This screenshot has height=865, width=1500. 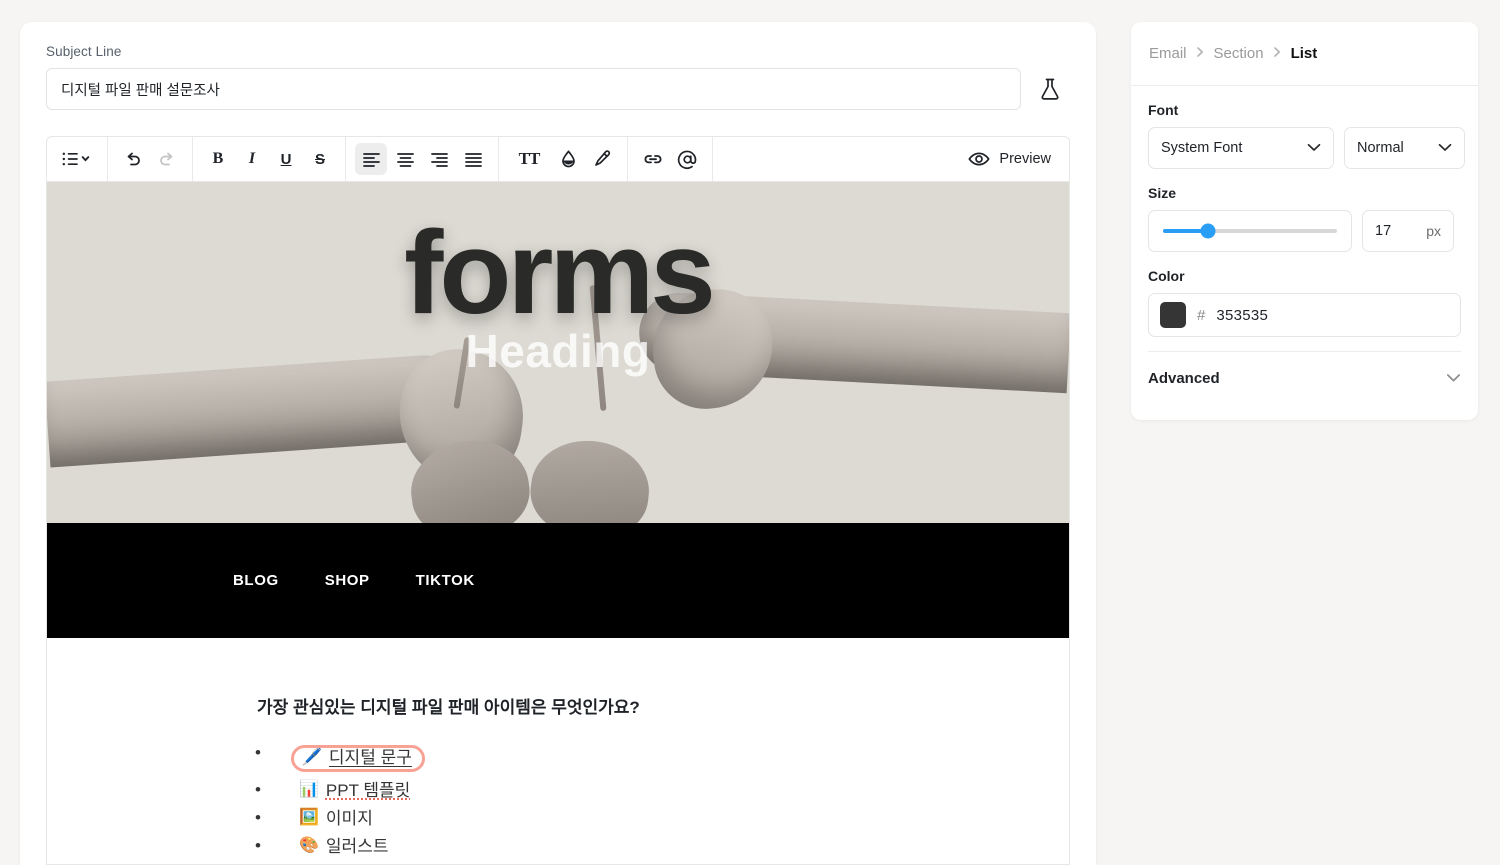 I want to click on list-item: 🖊️ 디지털 문구, so click(x=662, y=758).